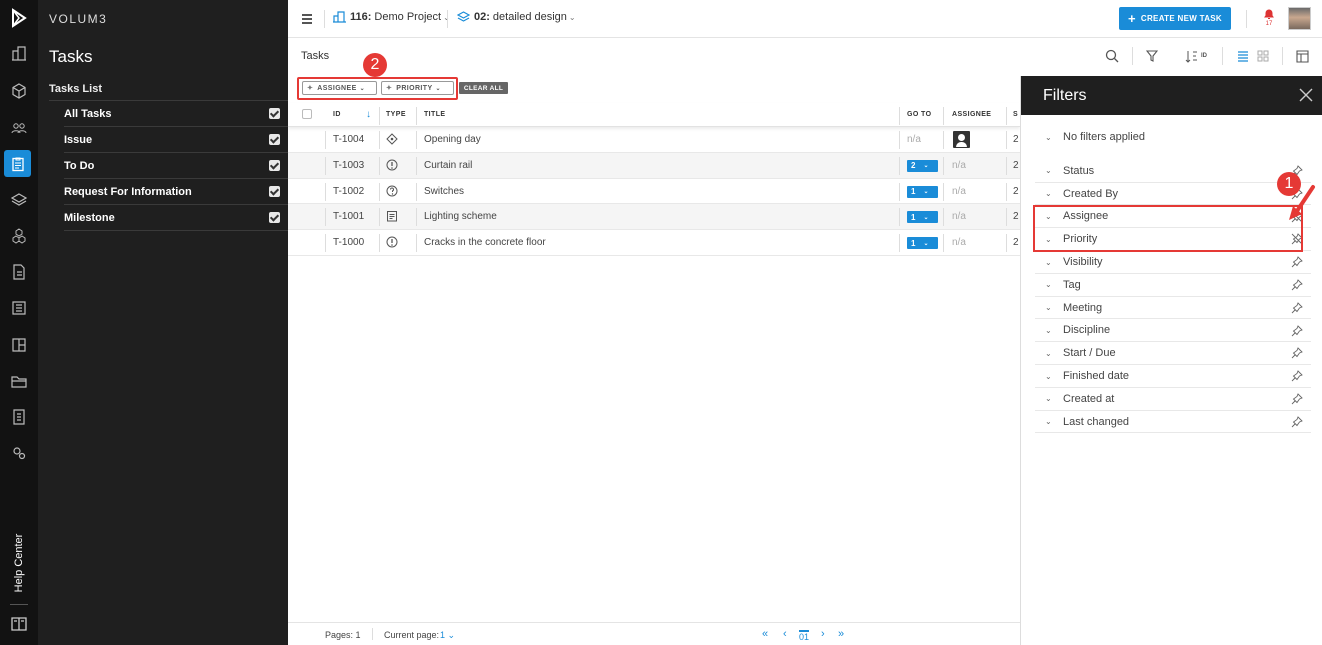 This screenshot has height=645, width=1322. What do you see at coordinates (1173, 285) in the screenshot?
I see `filter-row-tag: ⌄ Tag` at bounding box center [1173, 285].